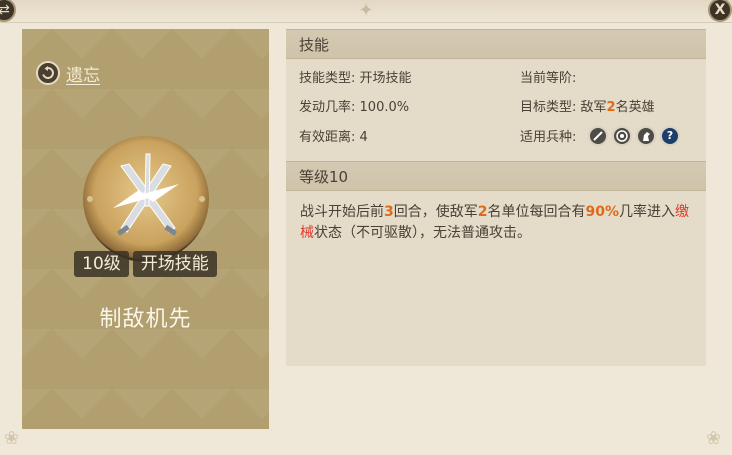 Image resolution: width=732 pixels, height=455 pixels. What do you see at coordinates (496, 176) in the screenshot?
I see `level-section-header: 等级10` at bounding box center [496, 176].